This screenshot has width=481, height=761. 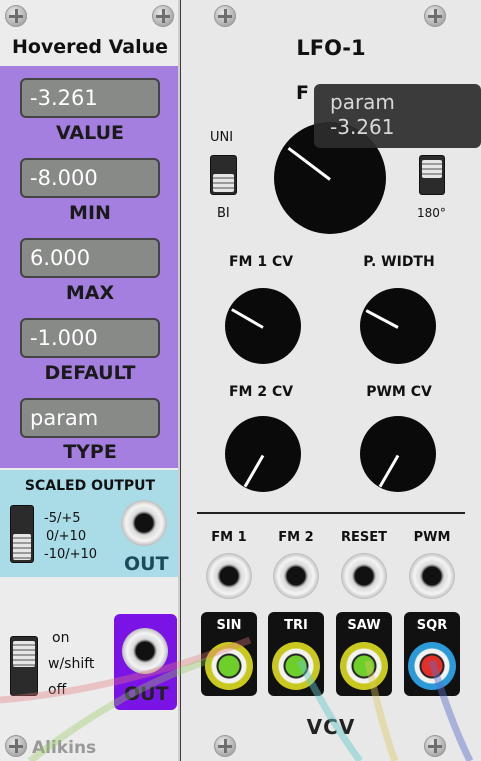 What do you see at coordinates (331, 513) in the screenshot?
I see `divider` at bounding box center [331, 513].